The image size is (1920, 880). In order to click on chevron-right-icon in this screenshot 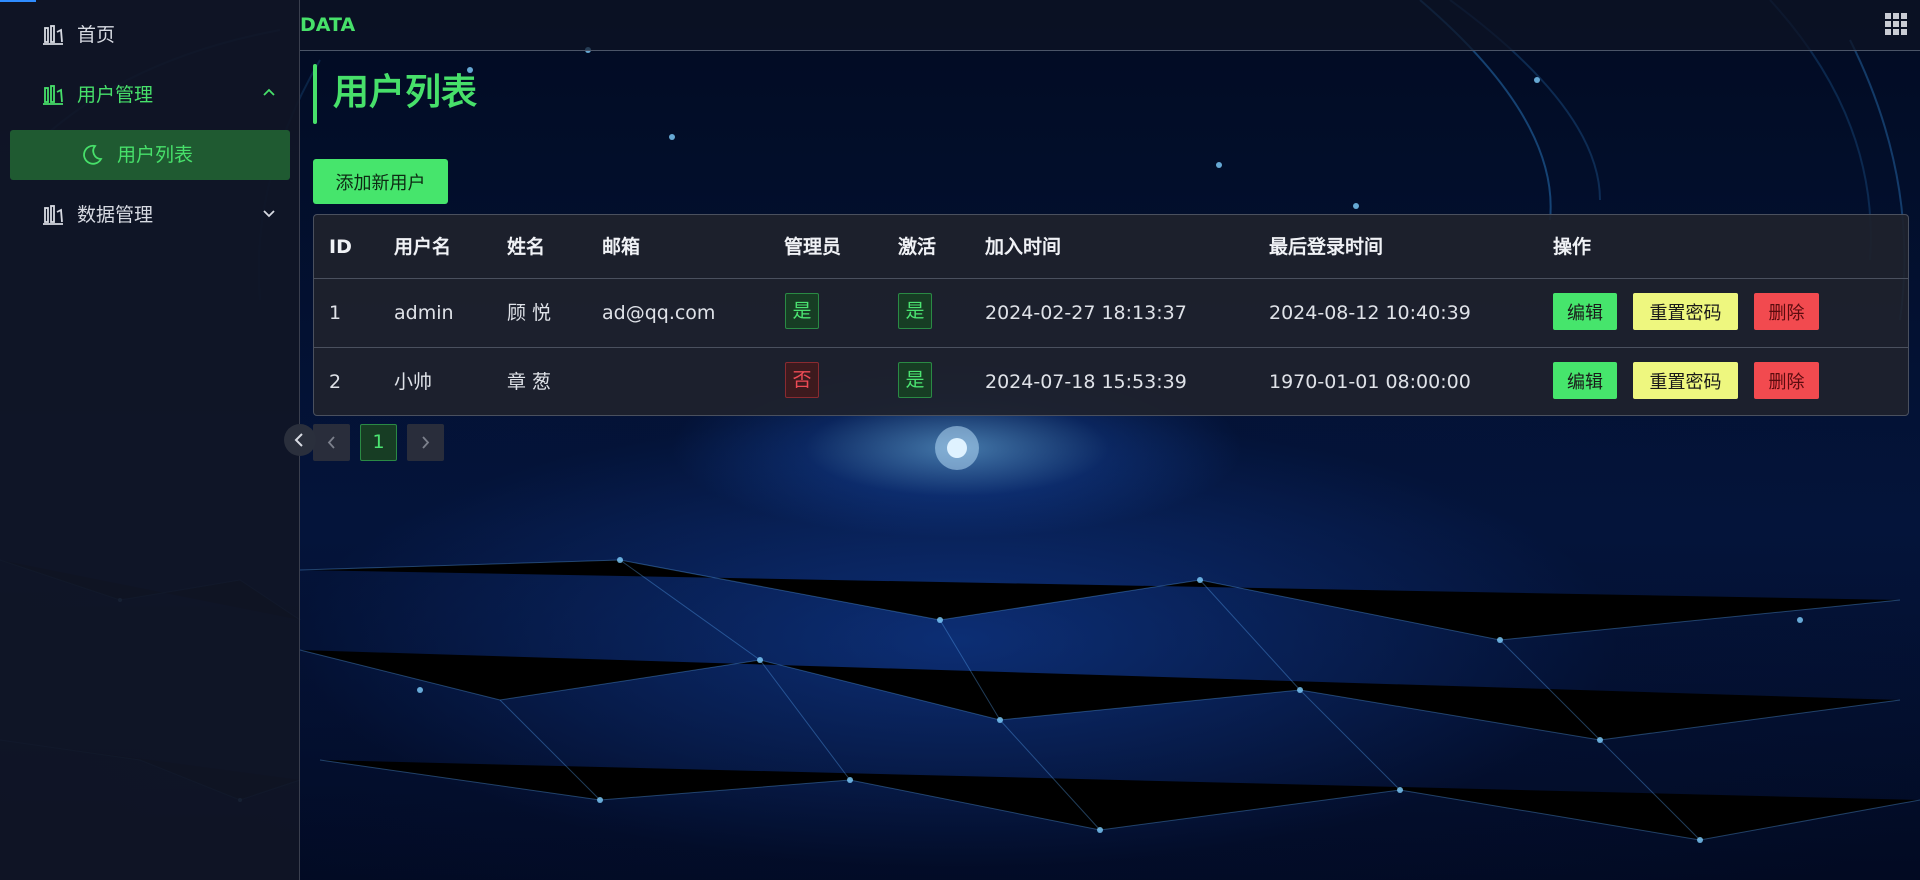, I will do `click(426, 442)`.